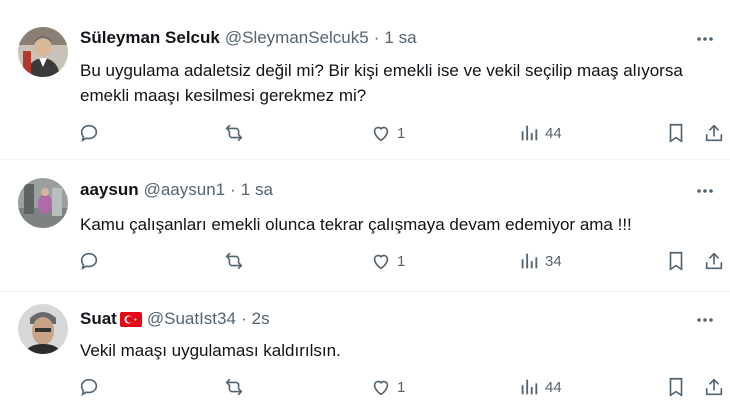  What do you see at coordinates (553, 261) in the screenshot?
I see `view-count: 34` at bounding box center [553, 261].